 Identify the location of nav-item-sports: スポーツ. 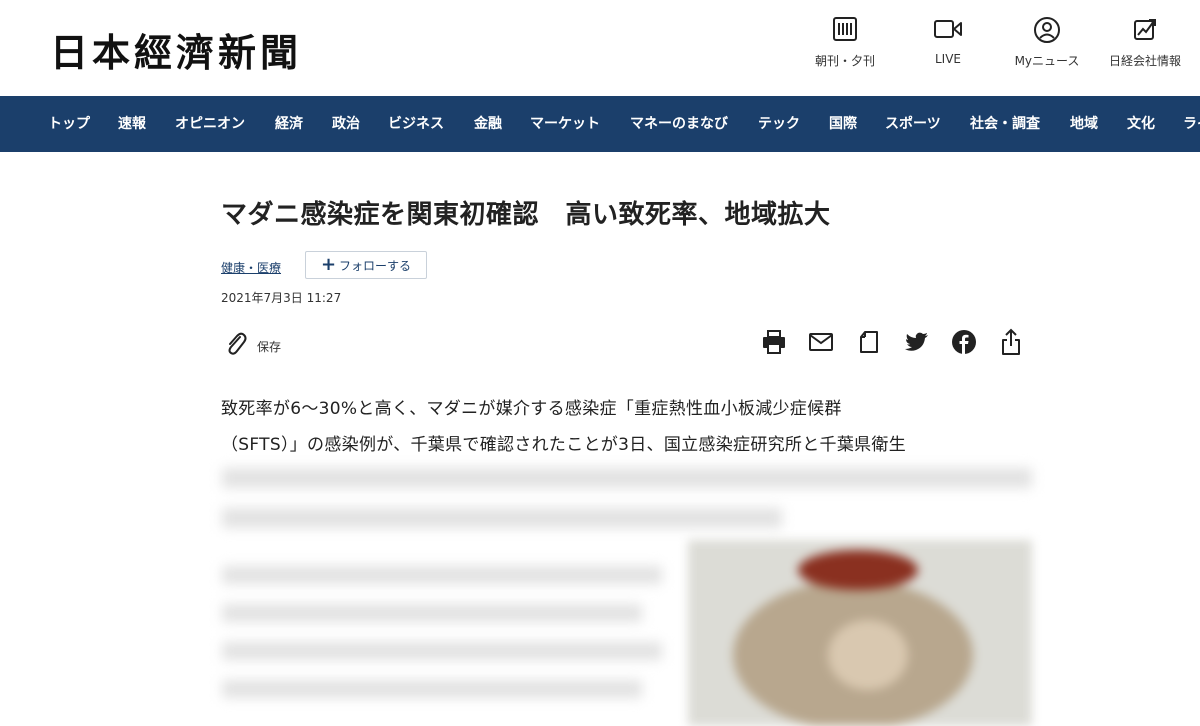
(913, 124).